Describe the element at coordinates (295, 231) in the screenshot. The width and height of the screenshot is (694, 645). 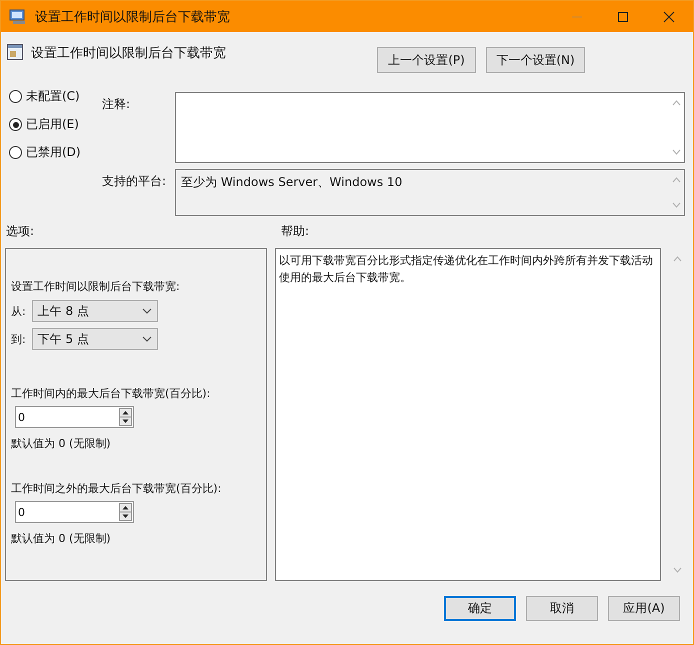
I see `help-label: 帮助:` at that location.